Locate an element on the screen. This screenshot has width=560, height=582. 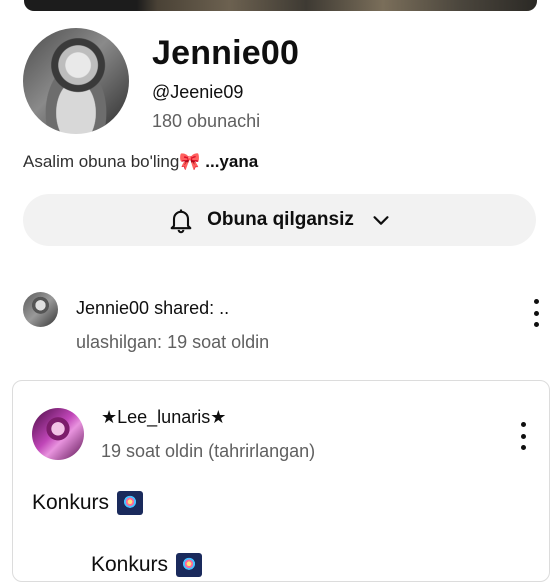
chevron-down-icon is located at coordinates (381, 220).